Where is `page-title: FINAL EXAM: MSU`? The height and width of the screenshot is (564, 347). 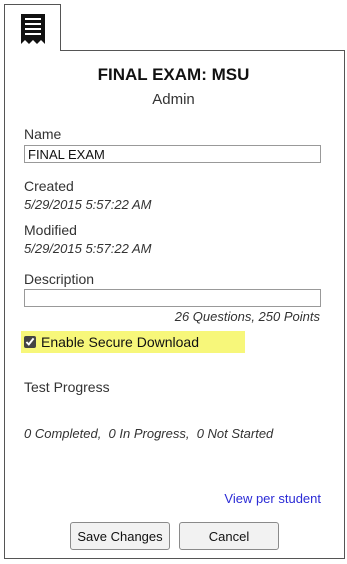
page-title: FINAL EXAM: MSU is located at coordinates (173, 74).